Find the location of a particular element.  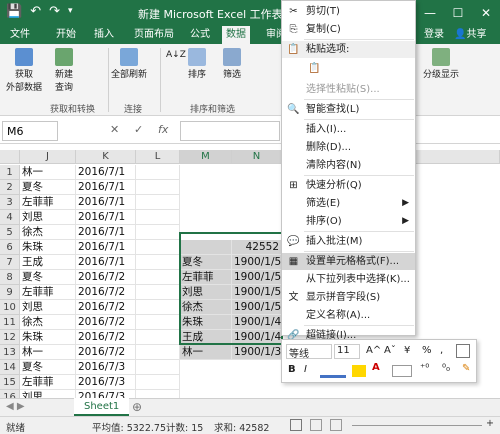

context-menu-item: 文显示拼音字段(S) is located at coordinates (348, 297).